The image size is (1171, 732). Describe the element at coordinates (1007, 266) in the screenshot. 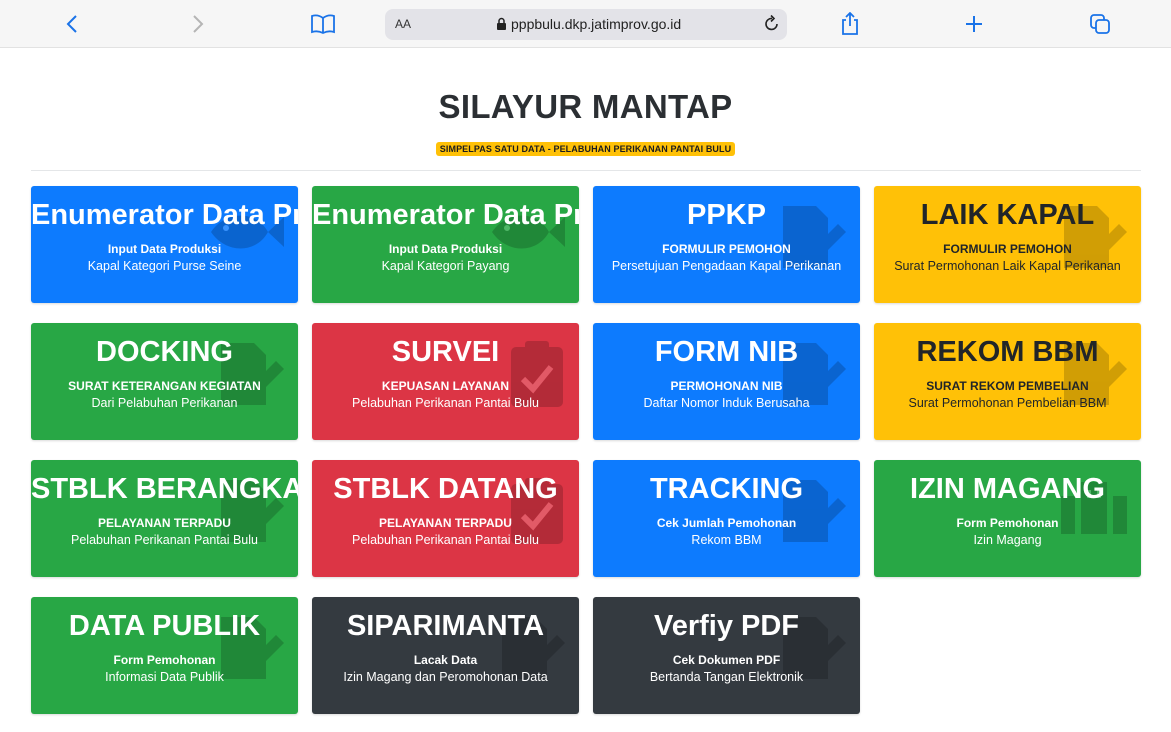

I see `card-description: Surat Permohonan Laik Kapal Perikanan` at that location.